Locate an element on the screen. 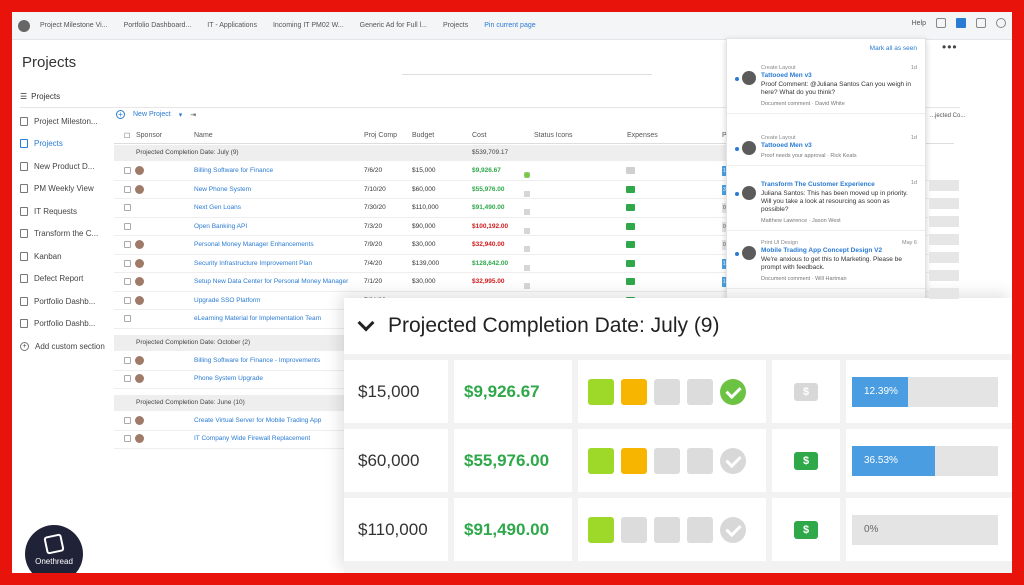 The height and width of the screenshot is (585, 1024). budget-value: $139,000 is located at coordinates (426, 263).